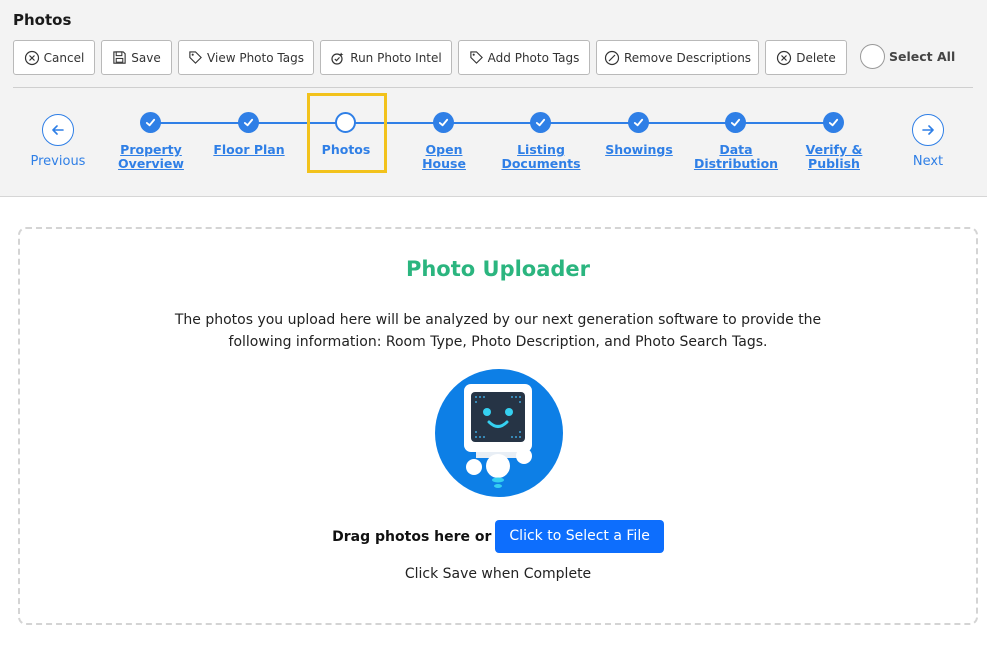 Image resolution: width=987 pixels, height=647 pixels. I want to click on arrow-left-icon, so click(58, 130).